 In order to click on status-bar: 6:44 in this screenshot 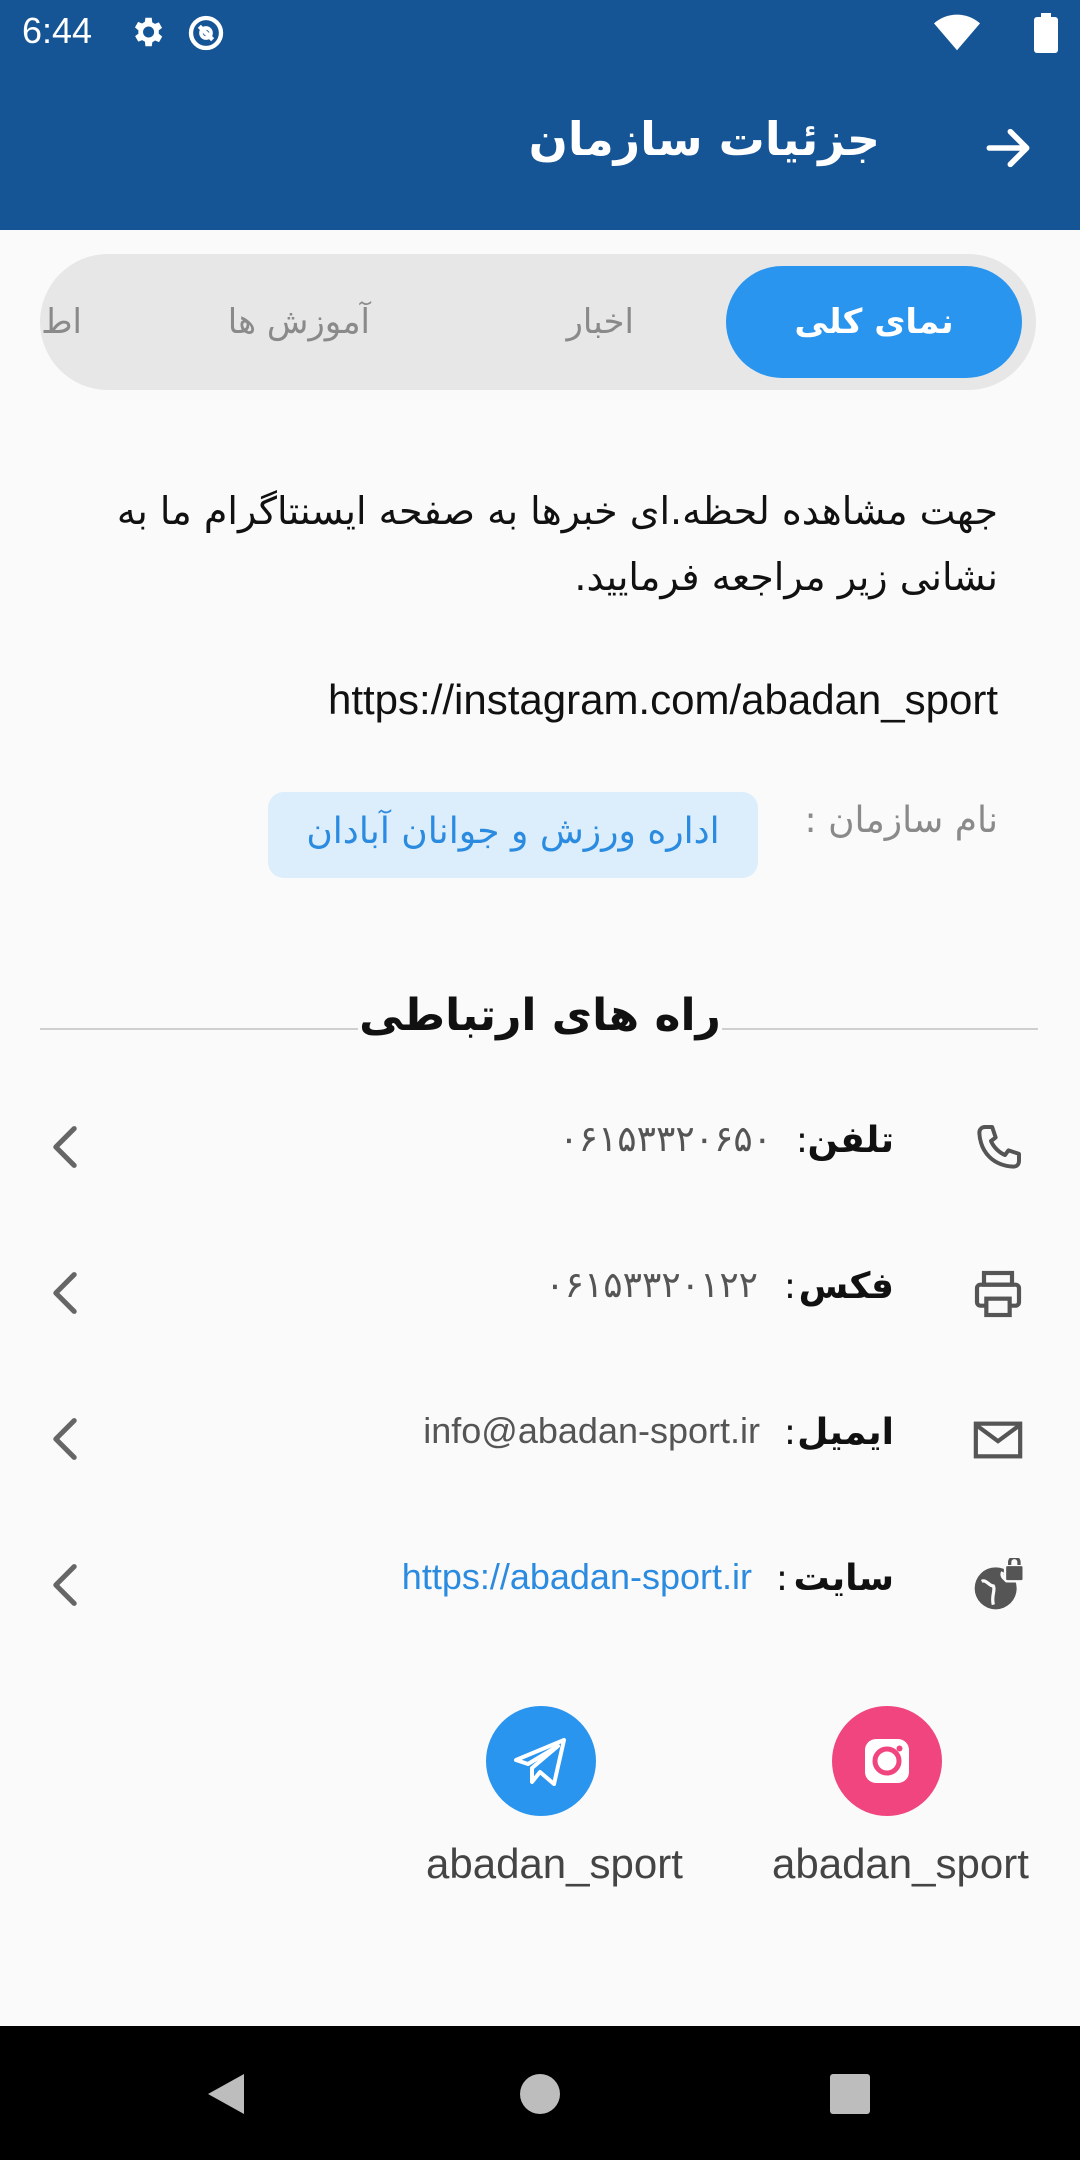, I will do `click(540, 33)`.